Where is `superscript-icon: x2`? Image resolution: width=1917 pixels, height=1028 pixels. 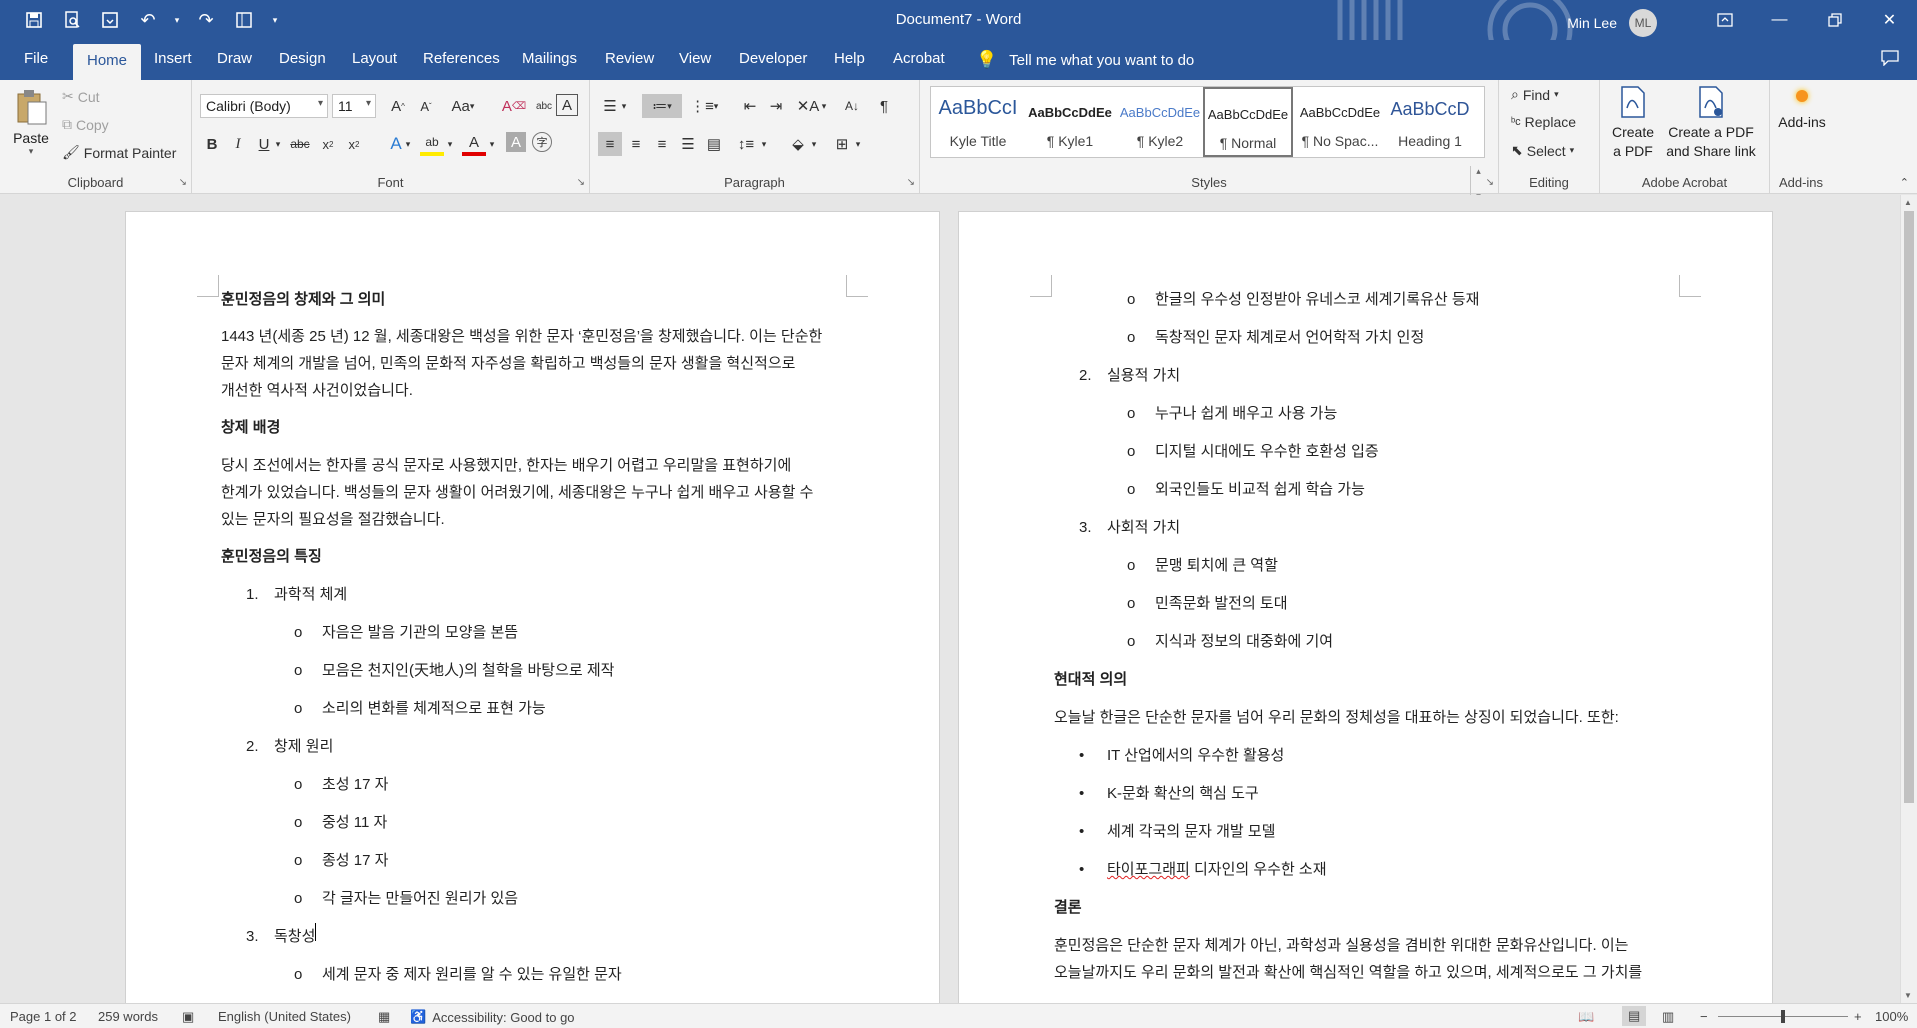 superscript-icon: x2 is located at coordinates (354, 144).